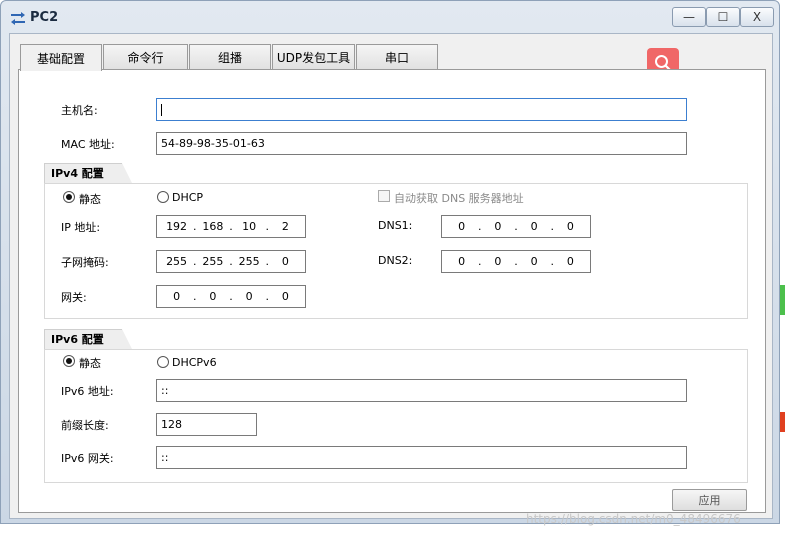  I want to click on ipv6-gateway-label: IPv6 网关:, so click(87, 458).